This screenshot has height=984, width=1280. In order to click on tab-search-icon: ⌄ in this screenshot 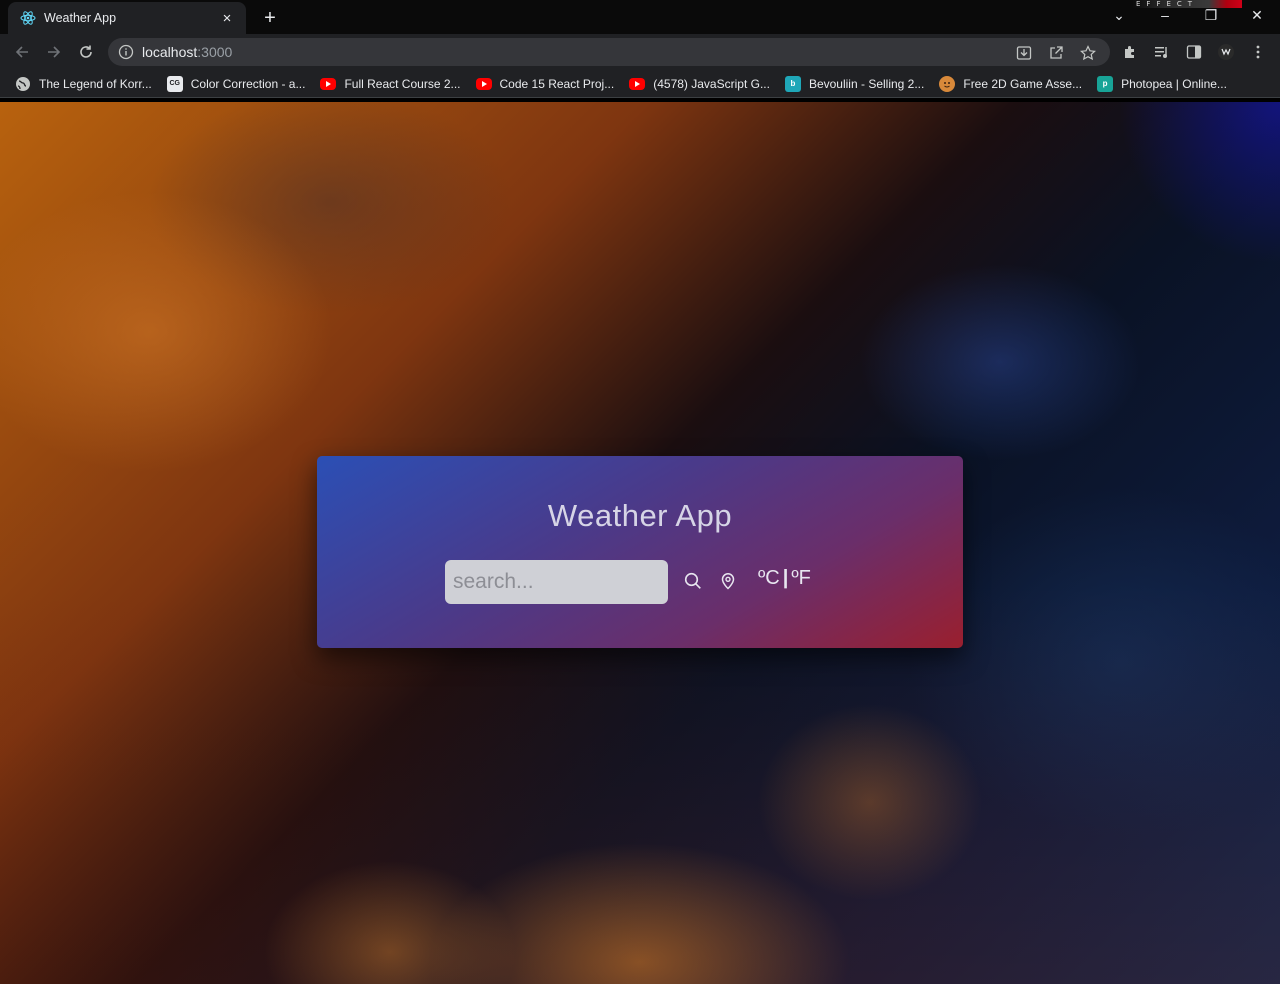, I will do `click(1119, 15)`.